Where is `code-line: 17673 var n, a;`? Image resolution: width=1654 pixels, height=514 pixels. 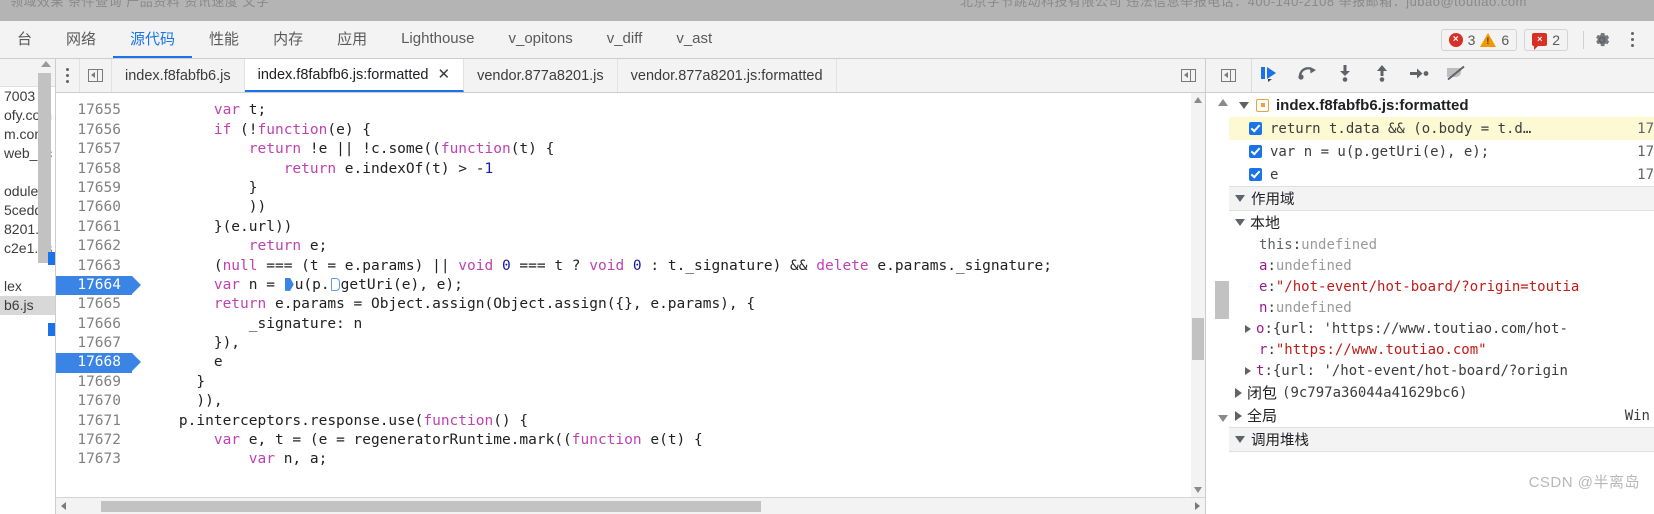 code-line: 17673 var n, a; is located at coordinates (630, 459).